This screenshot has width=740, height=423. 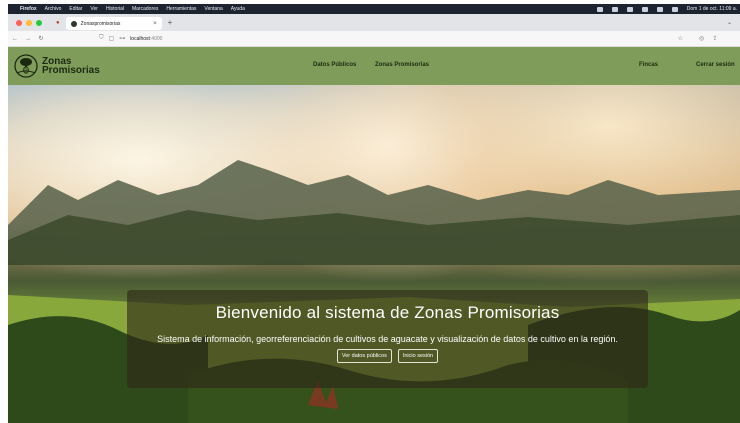 What do you see at coordinates (115, 9) in the screenshot?
I see `menu-historial: Historial` at bounding box center [115, 9].